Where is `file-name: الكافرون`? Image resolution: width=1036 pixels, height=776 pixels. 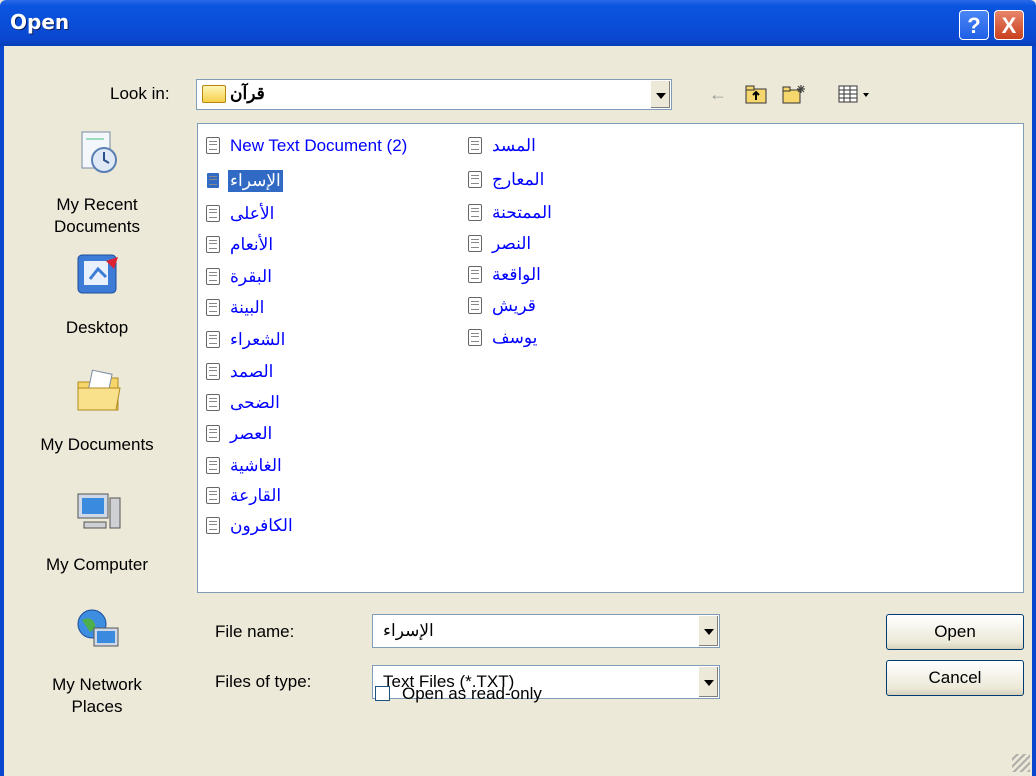 file-name: الكافرون is located at coordinates (261, 525).